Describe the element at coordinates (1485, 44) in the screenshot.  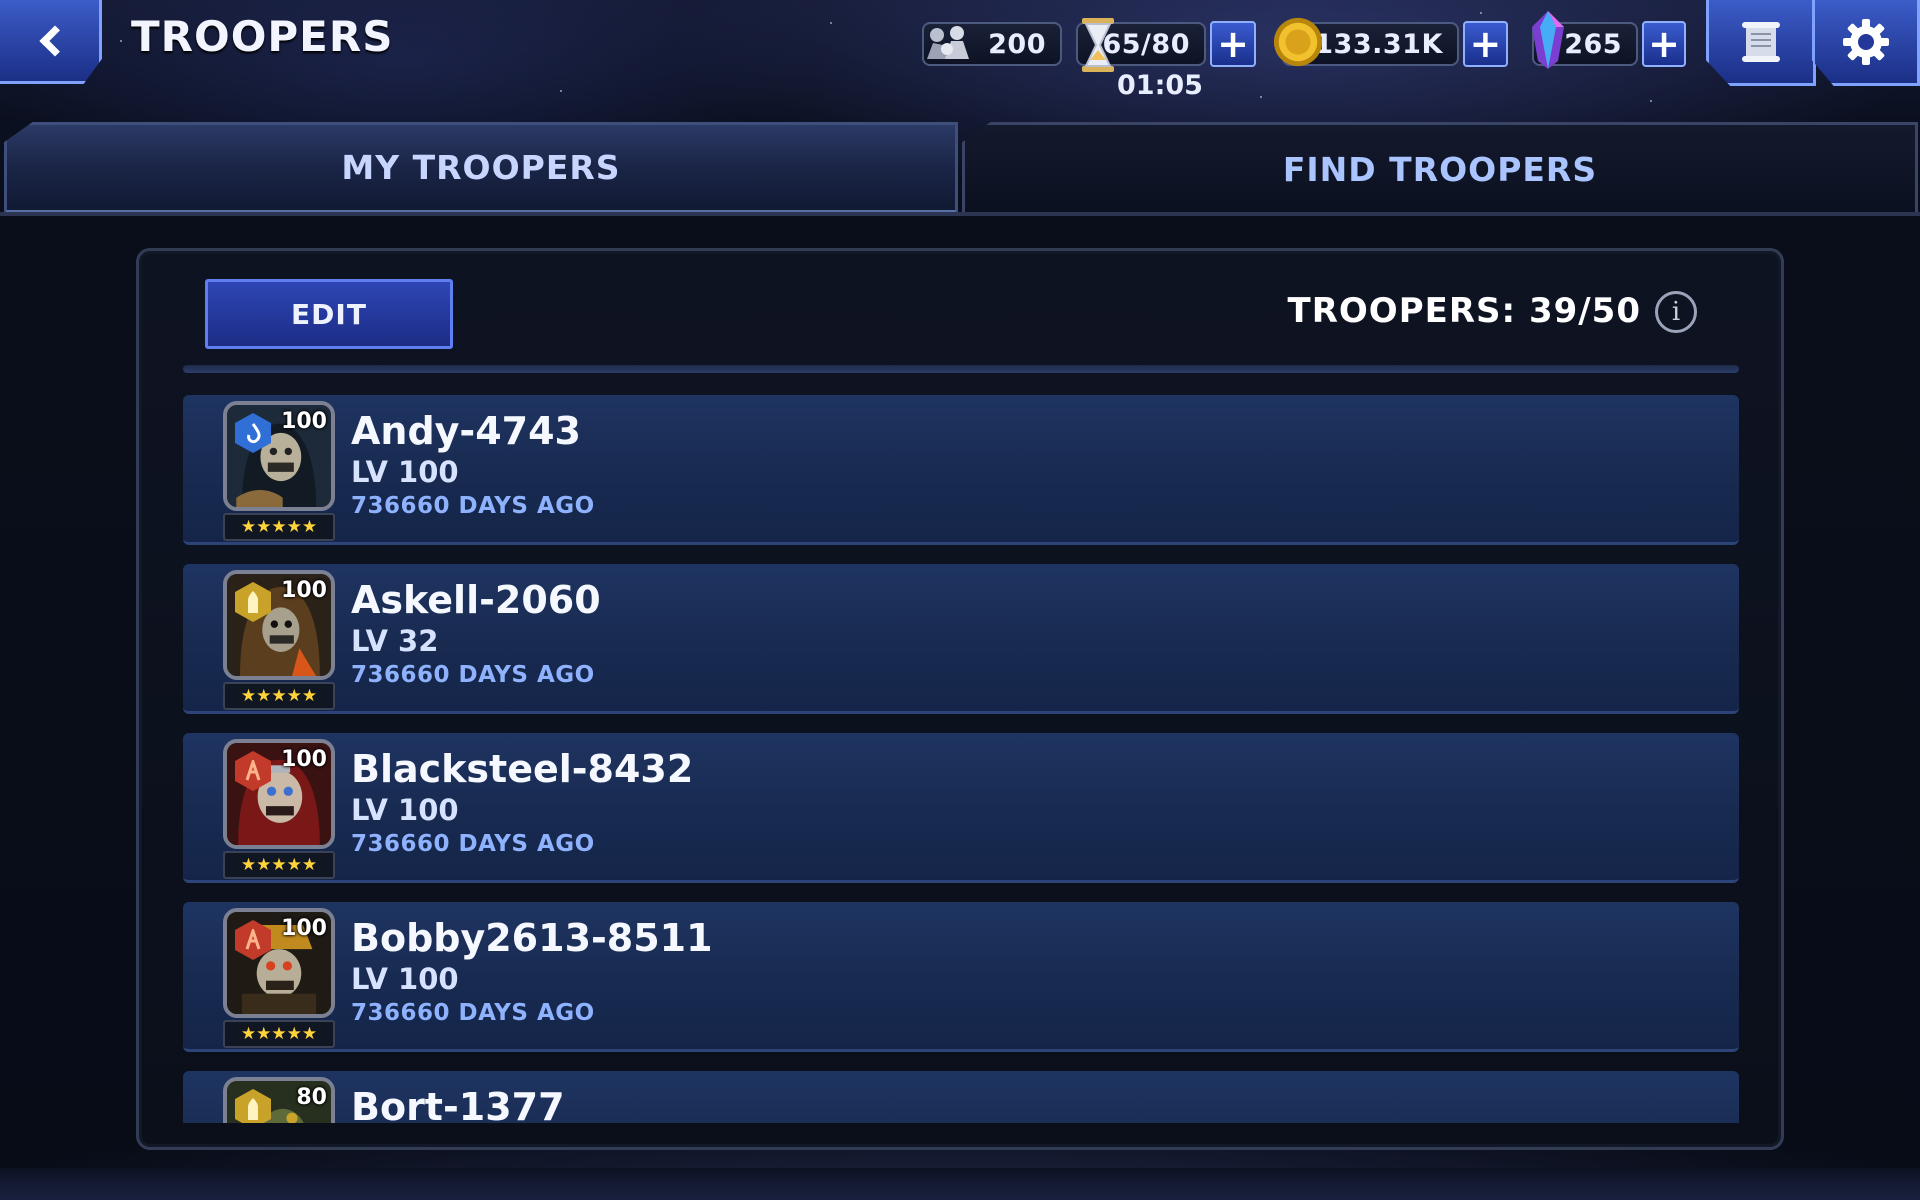
I see `add-gold-button: +` at that location.